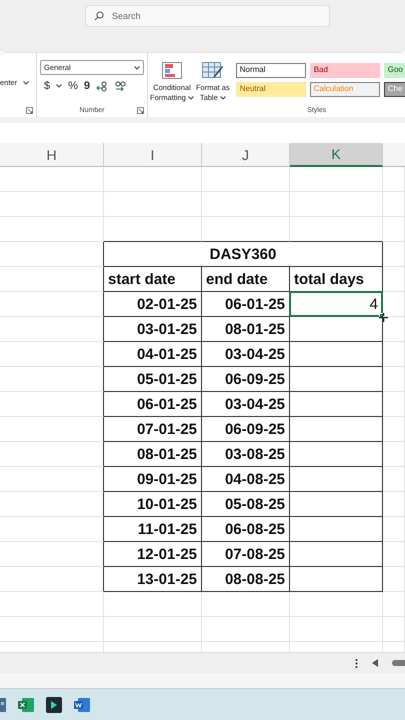 Image resolution: width=405 pixels, height=720 pixels. I want to click on currency-button: $, so click(47, 86).